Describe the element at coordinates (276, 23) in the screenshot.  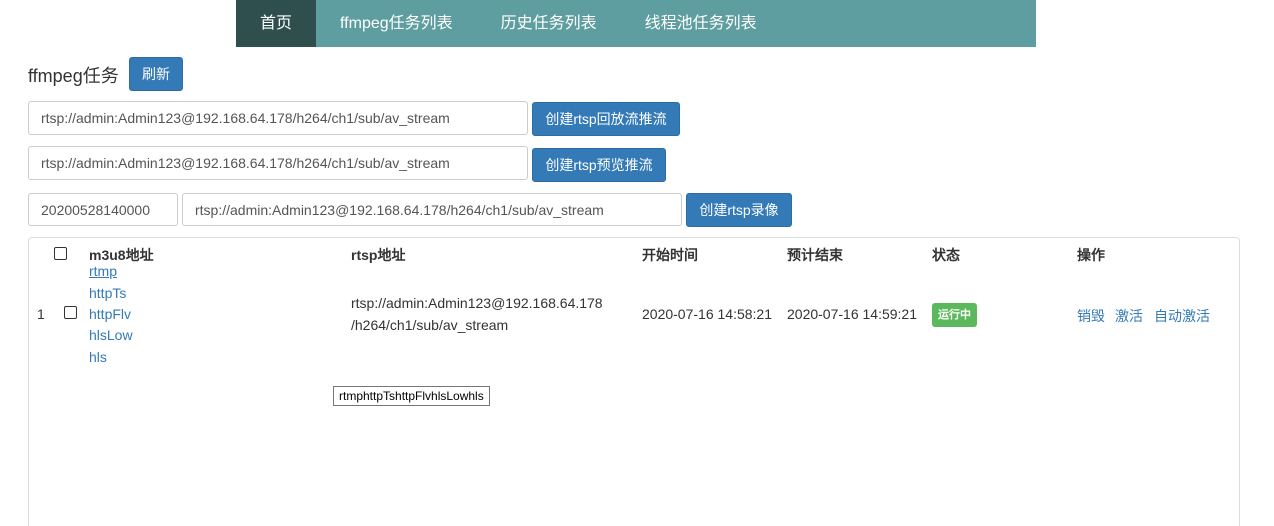
I see `nav-home: 首页` at that location.